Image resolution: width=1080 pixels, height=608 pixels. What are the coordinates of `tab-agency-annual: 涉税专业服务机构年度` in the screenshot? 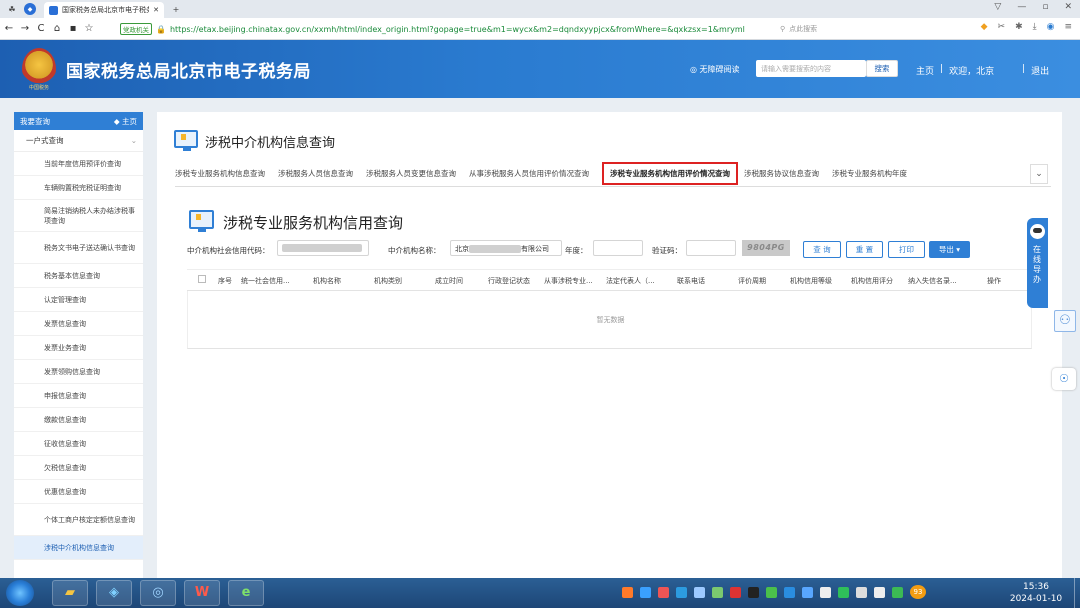 It's located at (869, 173).